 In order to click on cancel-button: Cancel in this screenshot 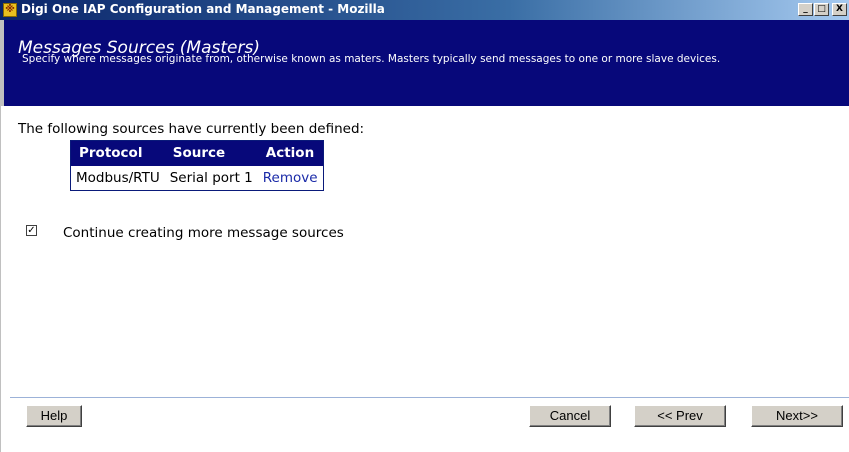, I will do `click(570, 416)`.